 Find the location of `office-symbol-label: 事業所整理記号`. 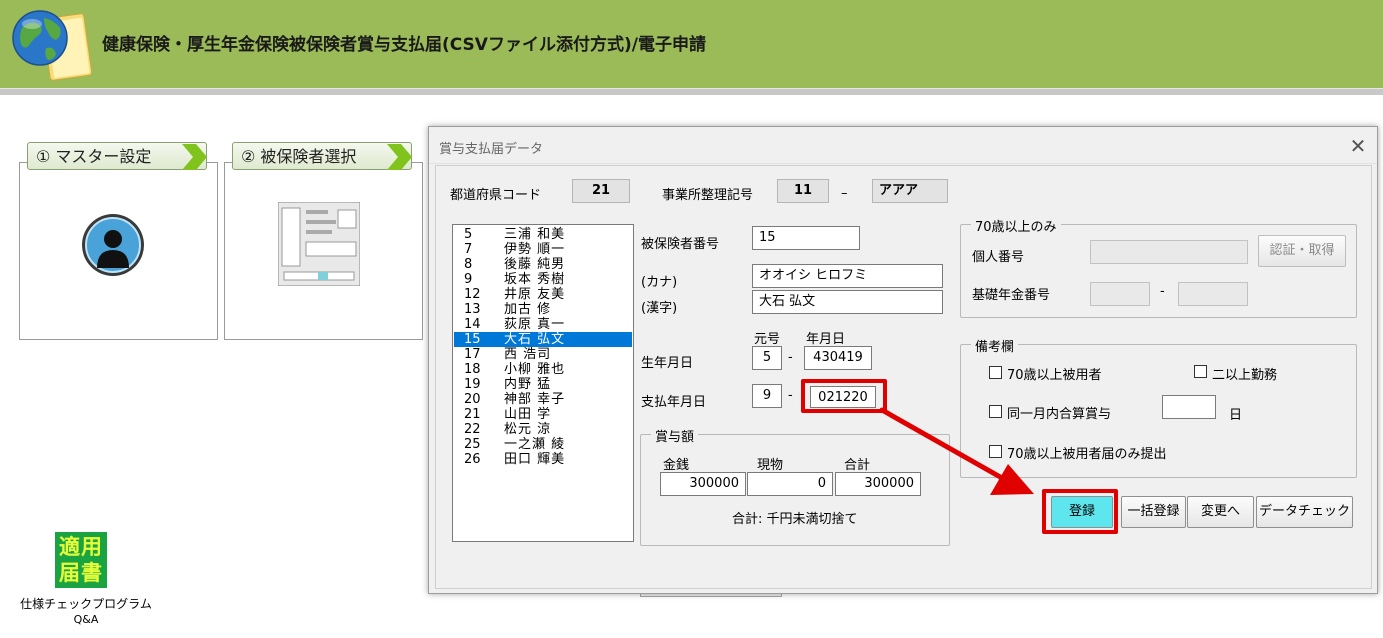

office-symbol-label: 事業所整理記号 is located at coordinates (708, 195).